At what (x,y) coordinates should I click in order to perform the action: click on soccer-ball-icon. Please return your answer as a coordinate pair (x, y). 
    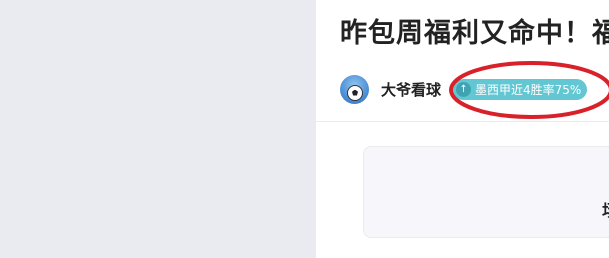
    Looking at the image, I should click on (355, 92).